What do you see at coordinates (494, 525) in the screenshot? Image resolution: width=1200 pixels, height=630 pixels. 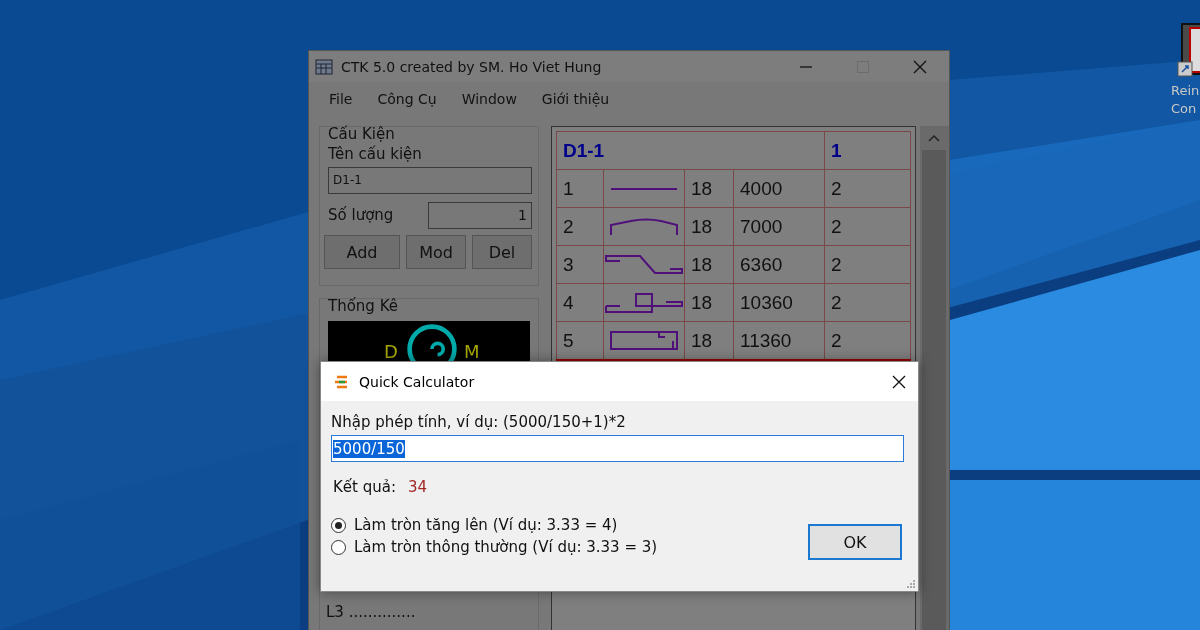 I see `rounding-option: Làm tròn tăng lên (Ví dụ: 3.33 = 4)` at bounding box center [494, 525].